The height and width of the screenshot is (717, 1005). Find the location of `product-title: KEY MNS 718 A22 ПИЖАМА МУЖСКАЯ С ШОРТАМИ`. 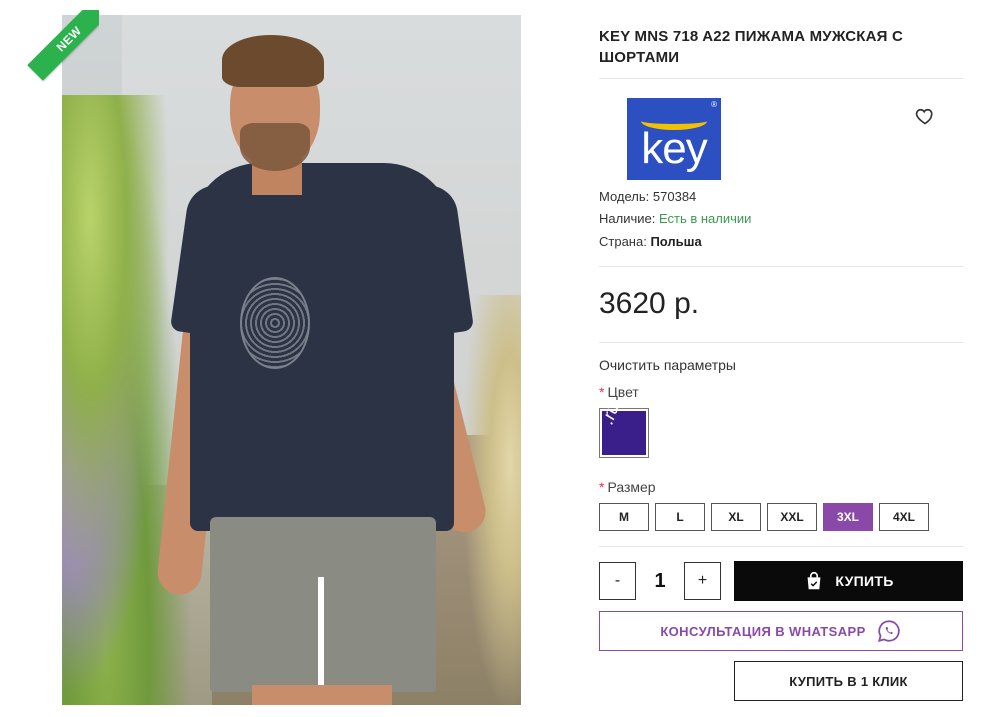

product-title: KEY MNS 718 A22 ПИЖАМА МУЖСКАЯ С ШОРТАМИ is located at coordinates (751, 47).